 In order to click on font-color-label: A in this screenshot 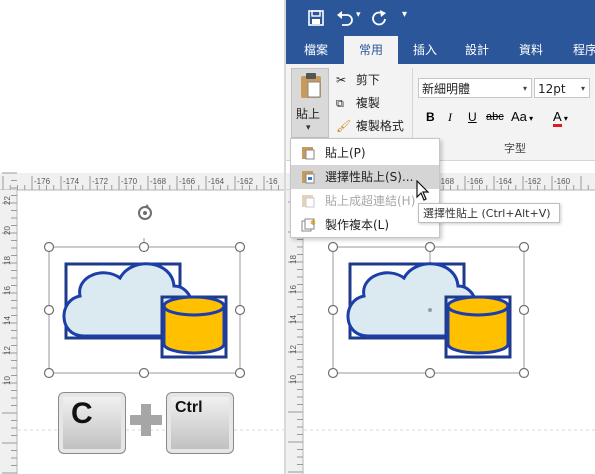, I will do `click(557, 118)`.